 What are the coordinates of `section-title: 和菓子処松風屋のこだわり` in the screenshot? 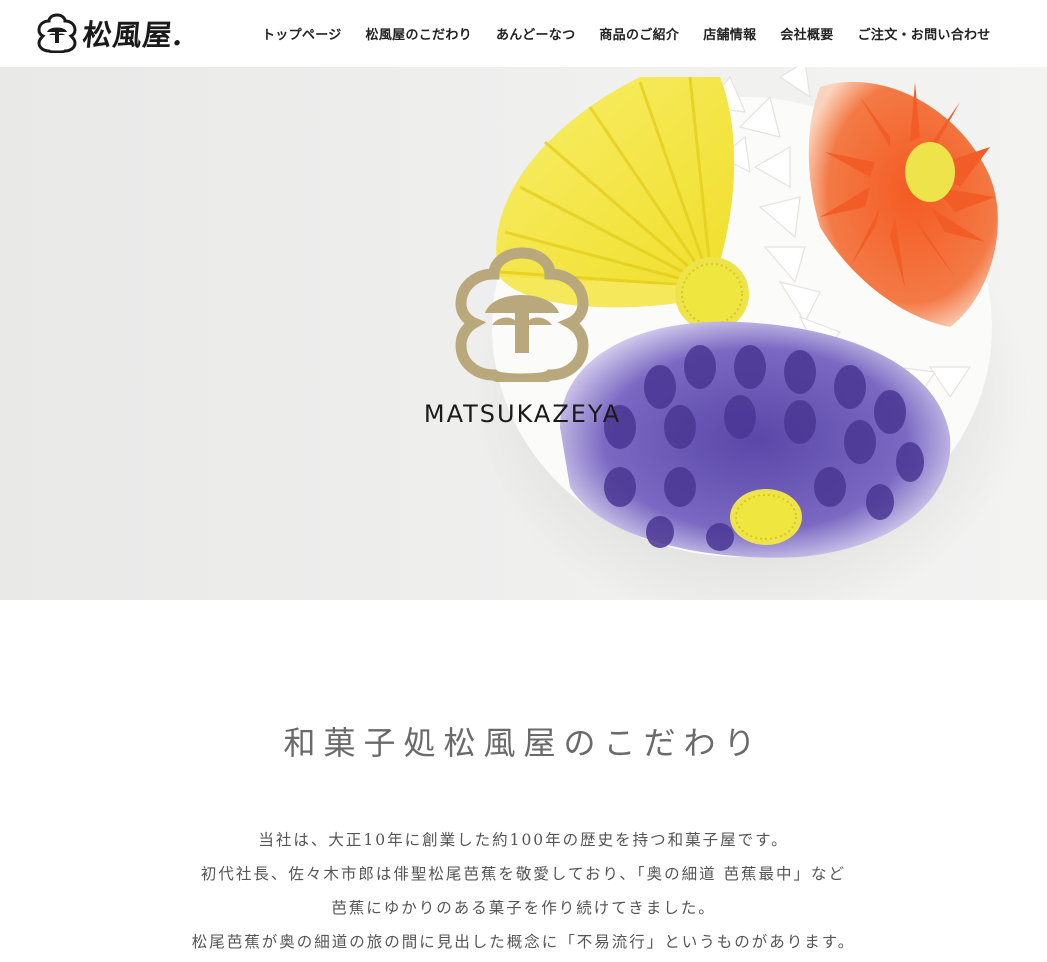 It's located at (523, 743).